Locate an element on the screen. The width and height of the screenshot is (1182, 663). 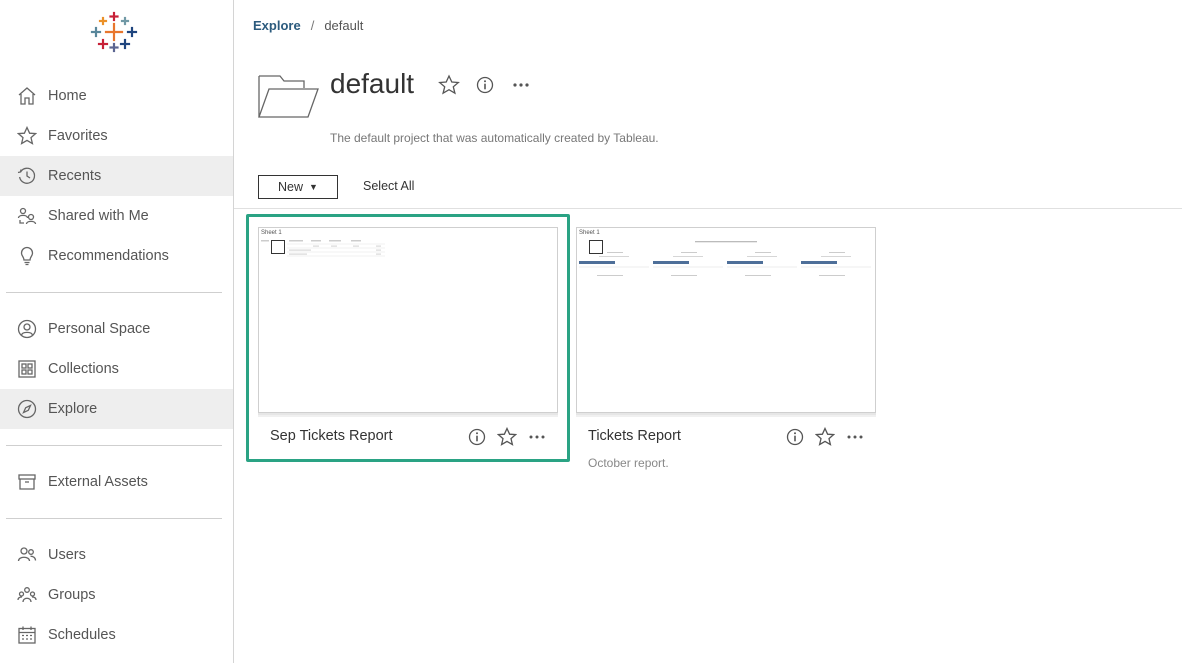
sidebar-item-label: Collections is located at coordinates (83, 369).